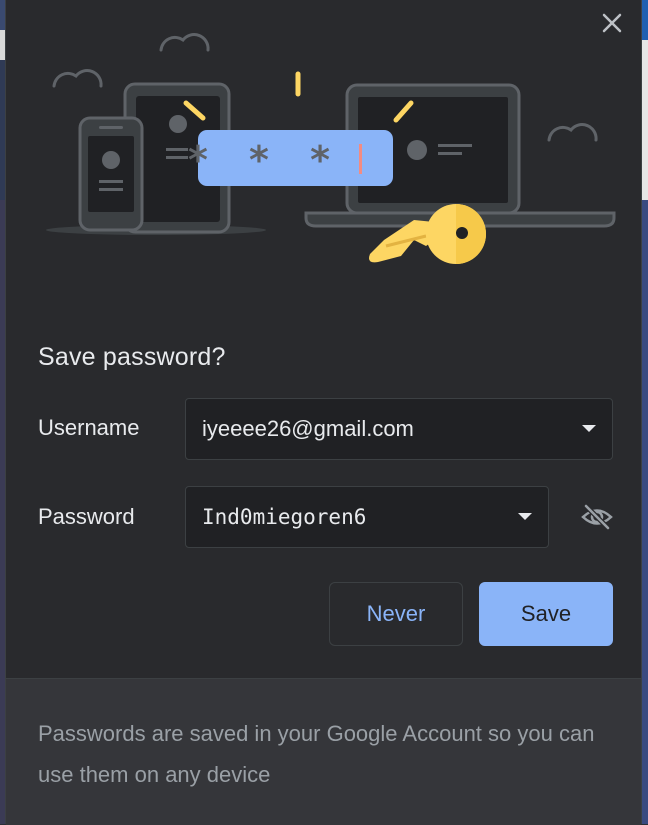  What do you see at coordinates (284, 517) in the screenshot?
I see `password-value: Ind0miegoren6` at bounding box center [284, 517].